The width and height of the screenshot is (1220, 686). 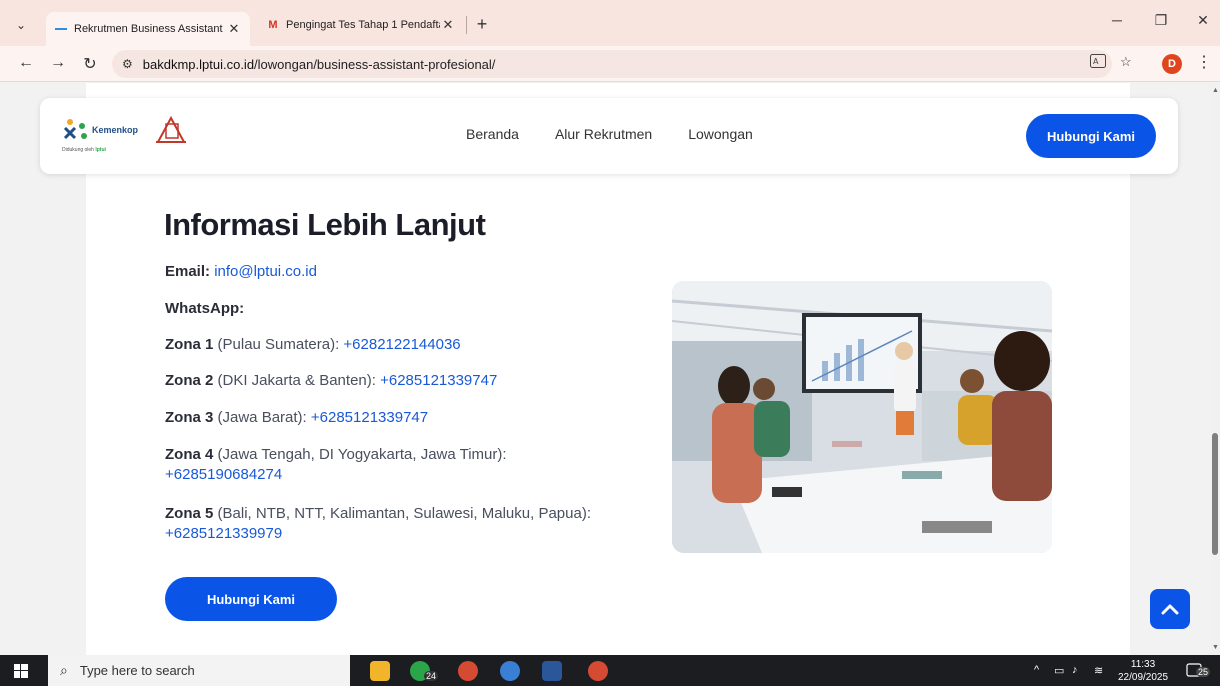 I want to click on svg-text: A, so click(x=1096, y=61).